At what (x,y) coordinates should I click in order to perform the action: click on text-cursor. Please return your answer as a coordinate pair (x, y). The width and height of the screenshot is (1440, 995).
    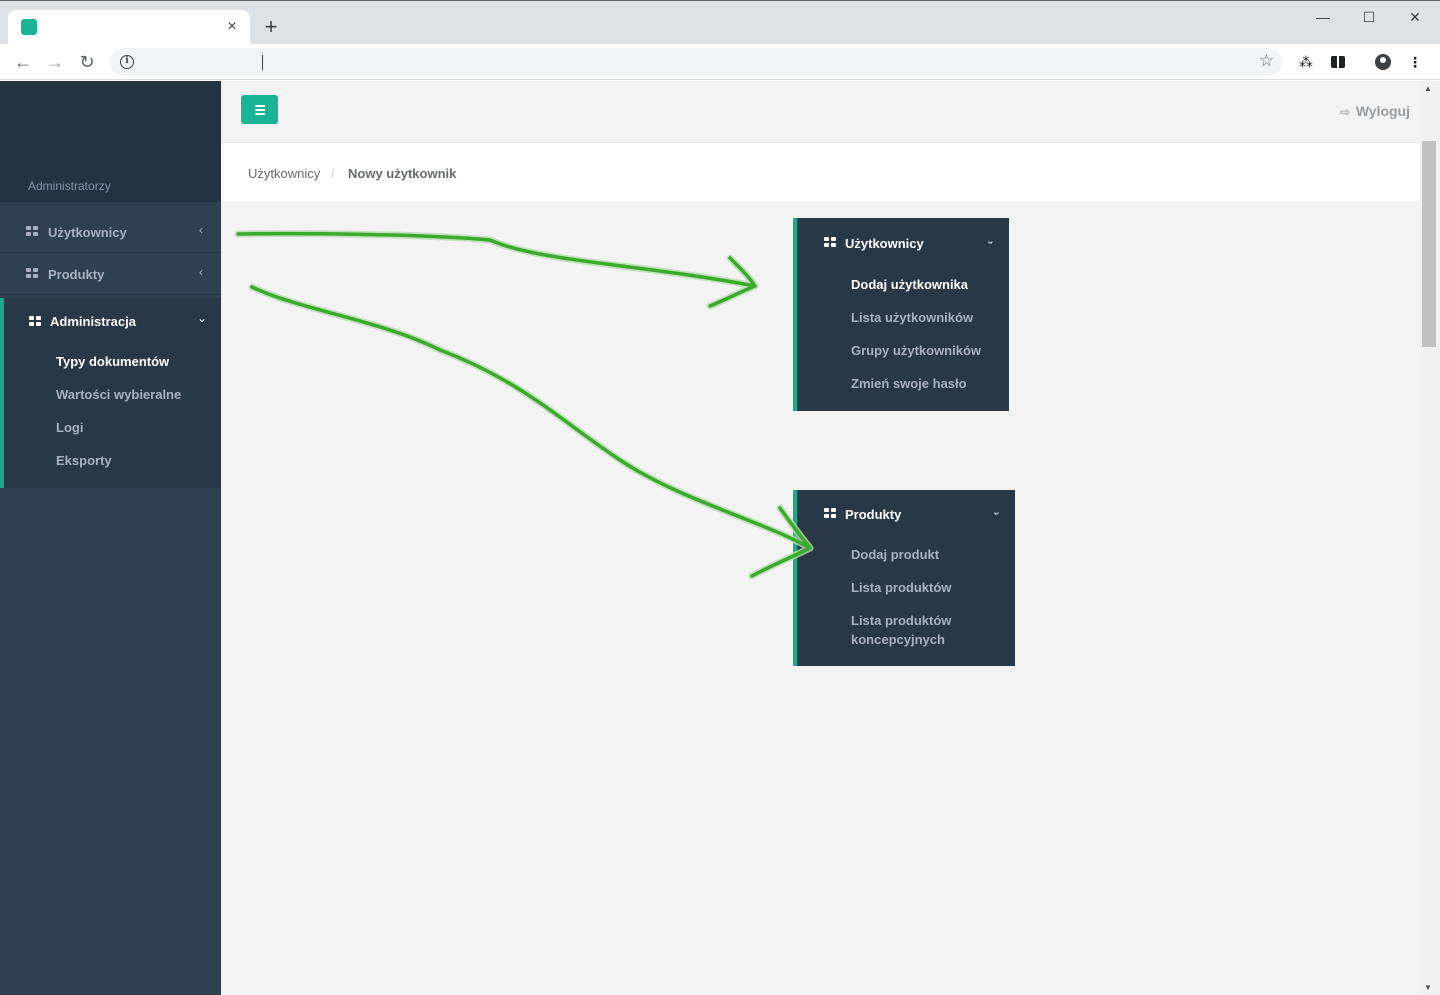
    Looking at the image, I should click on (262, 62).